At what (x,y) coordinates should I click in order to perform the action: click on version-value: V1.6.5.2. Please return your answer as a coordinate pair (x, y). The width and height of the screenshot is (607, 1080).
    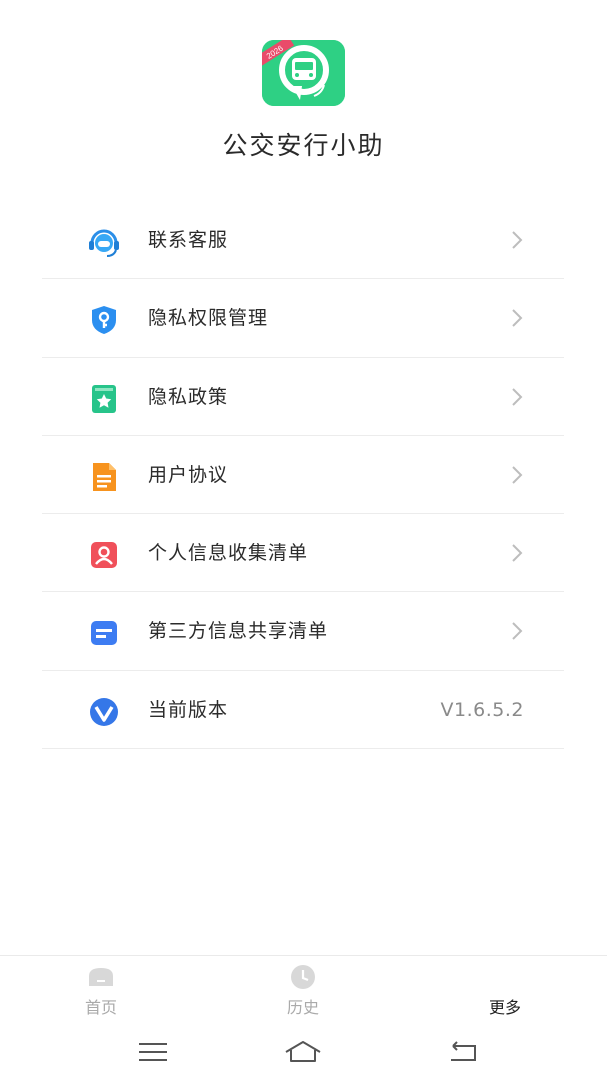
    Looking at the image, I should click on (482, 709).